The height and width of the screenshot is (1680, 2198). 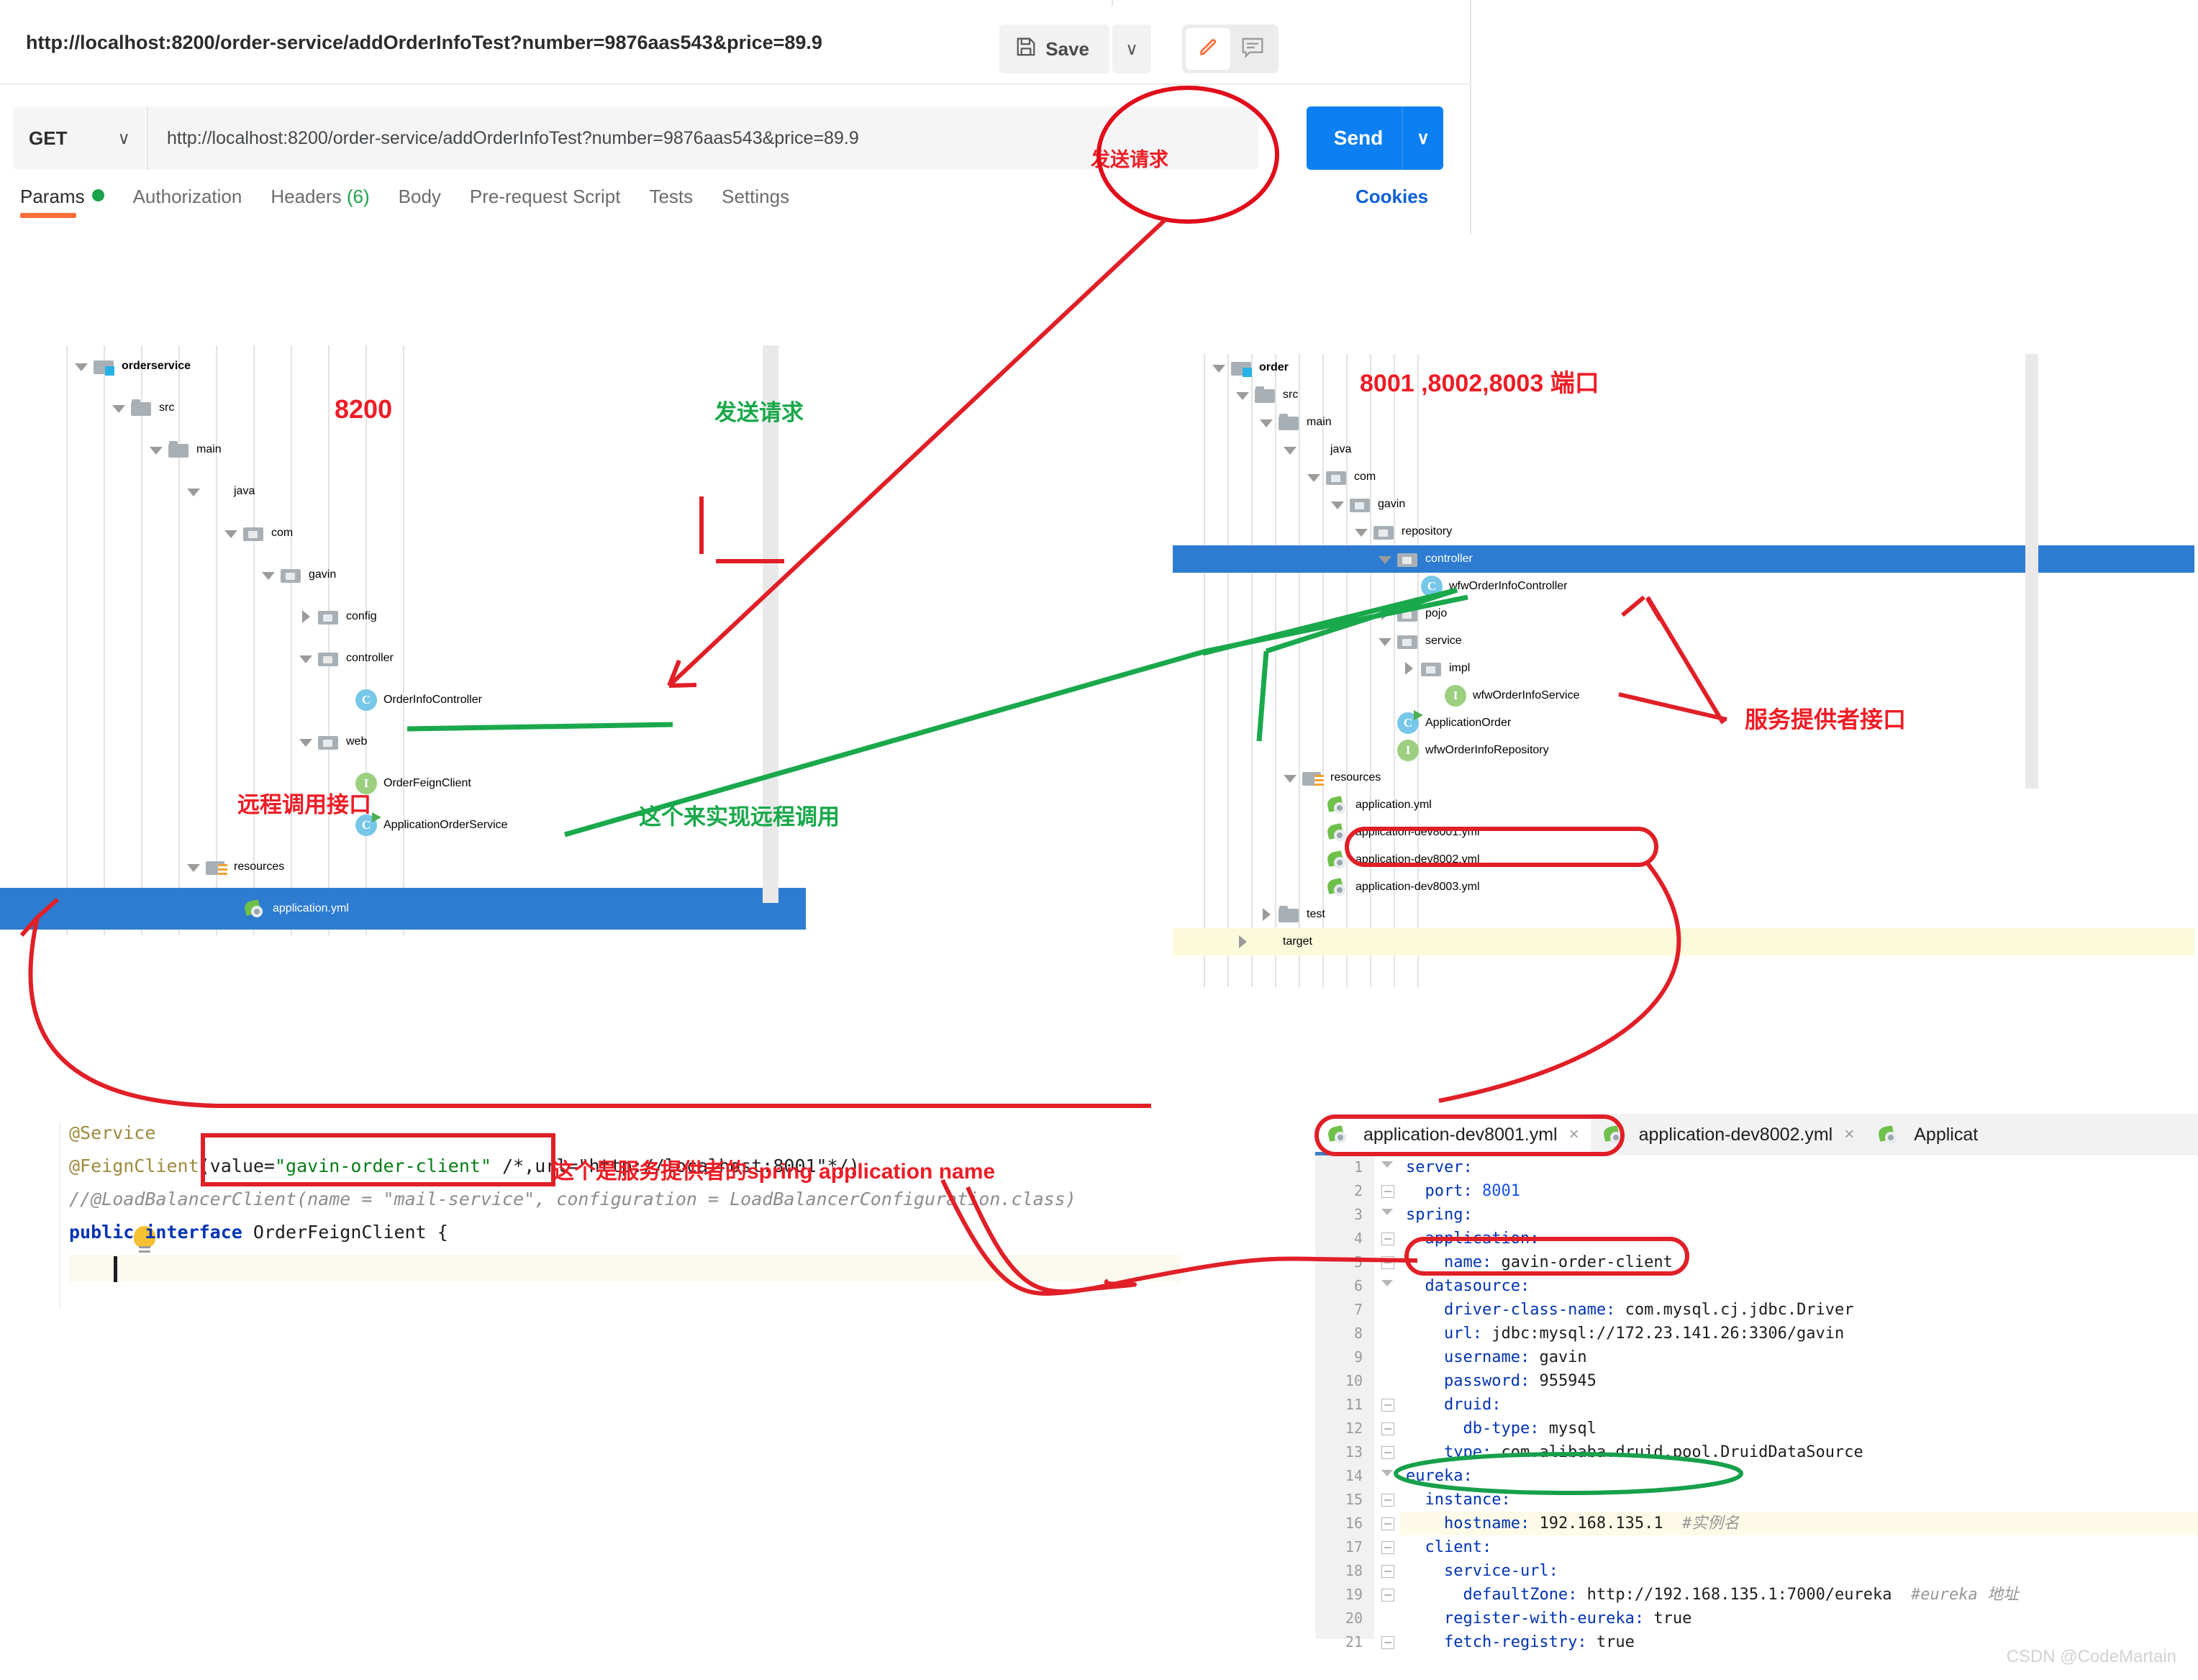 What do you see at coordinates (403, 366) in the screenshot?
I see `tree-item: orderservice` at bounding box center [403, 366].